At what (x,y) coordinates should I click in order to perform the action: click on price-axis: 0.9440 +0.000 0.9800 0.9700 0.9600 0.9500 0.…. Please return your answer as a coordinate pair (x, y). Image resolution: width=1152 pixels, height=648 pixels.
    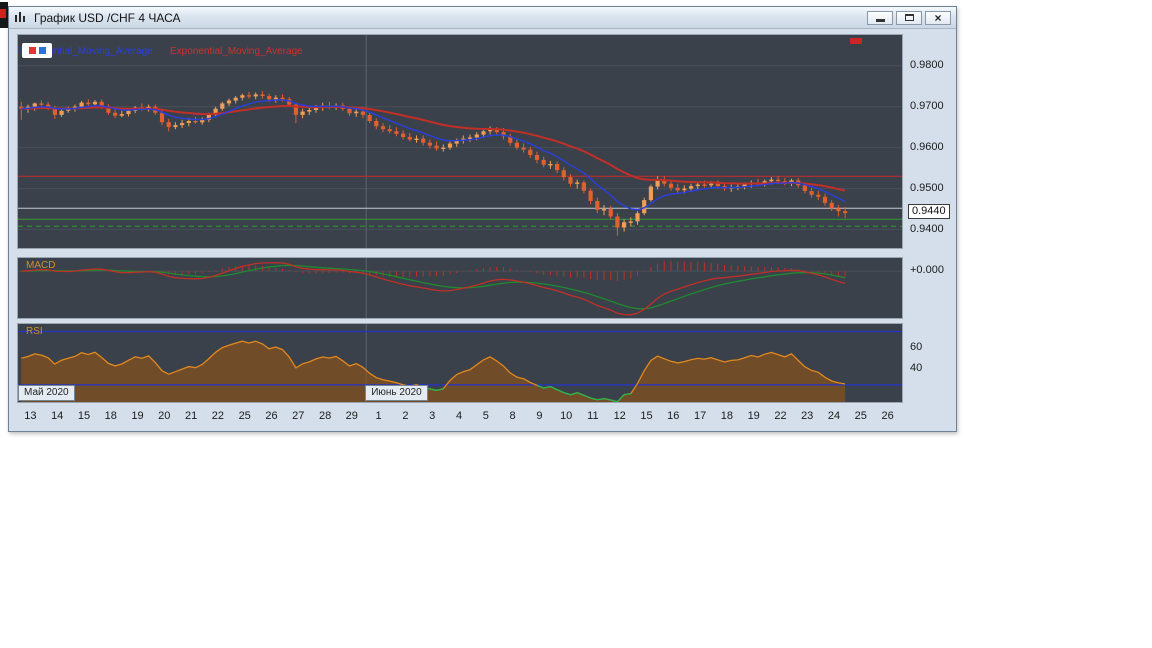
    Looking at the image, I should click on (930, 230).